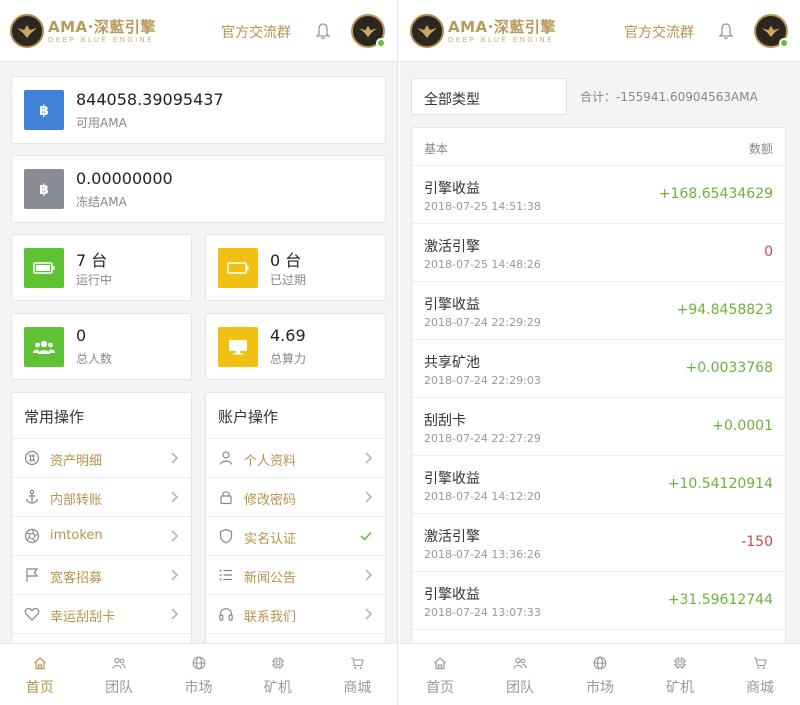 The width and height of the screenshot is (800, 705). I want to click on column-amount: 数额, so click(760, 149).